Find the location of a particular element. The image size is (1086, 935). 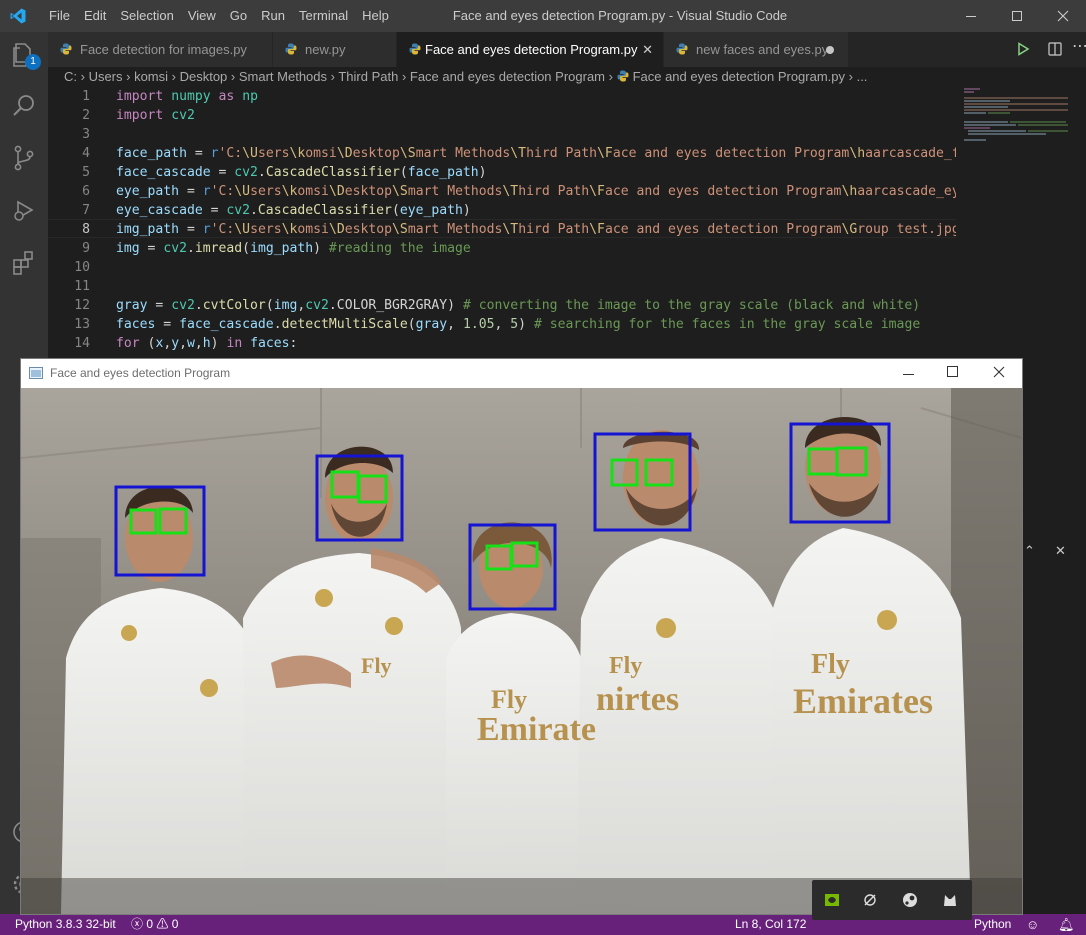

line-number: 2 is located at coordinates (86, 115).